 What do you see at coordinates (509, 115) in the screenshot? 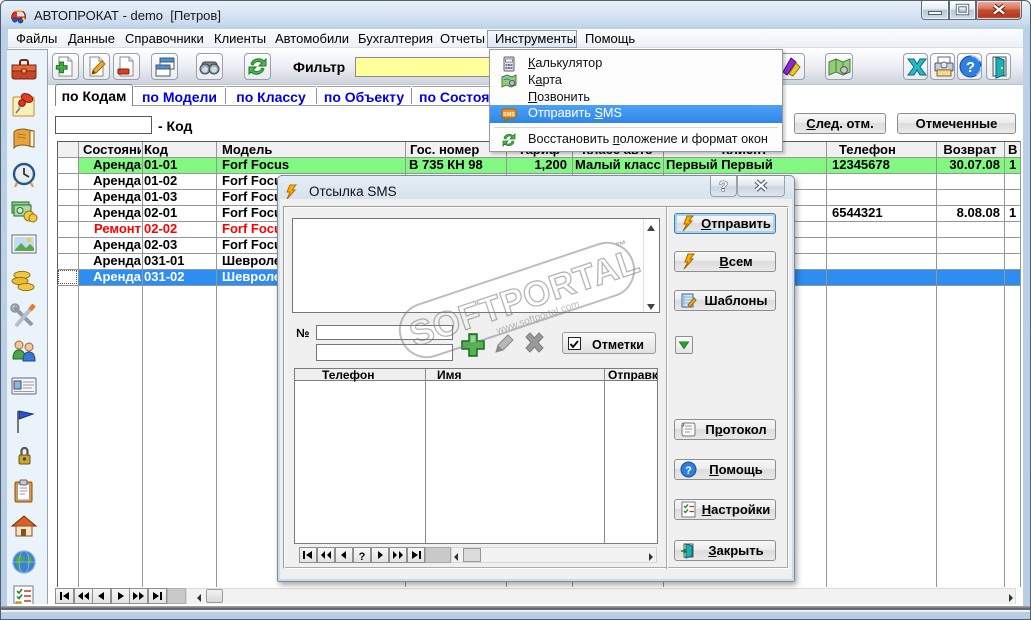
I see `svg-text: SMS` at bounding box center [509, 115].